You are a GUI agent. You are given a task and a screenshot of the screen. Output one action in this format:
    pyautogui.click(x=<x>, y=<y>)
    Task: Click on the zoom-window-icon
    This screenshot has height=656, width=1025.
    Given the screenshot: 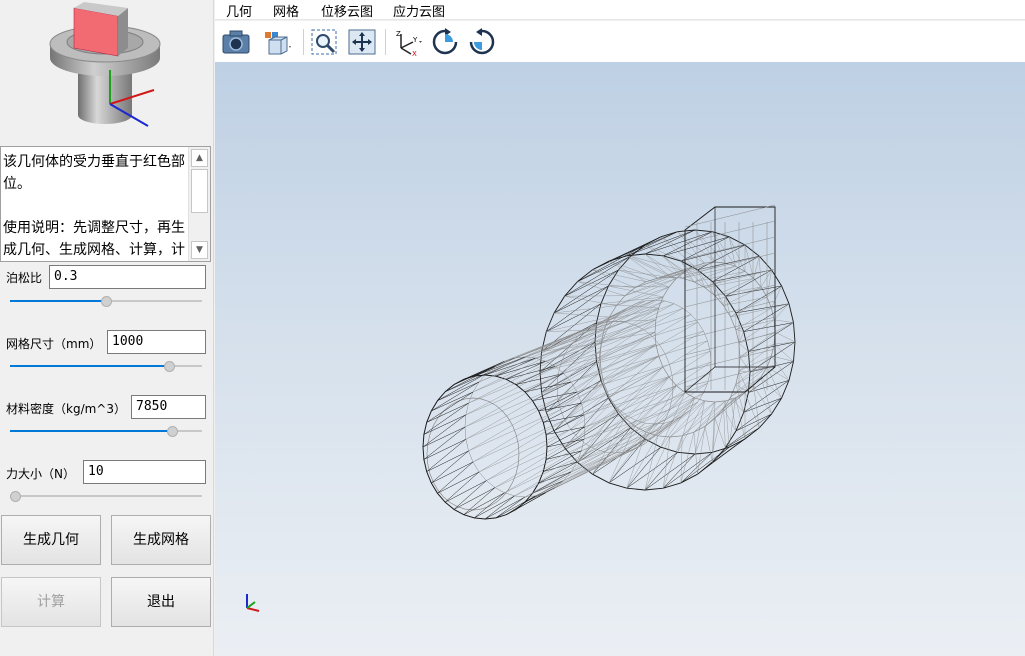 What is the action you would take?
    pyautogui.click(x=325, y=42)
    